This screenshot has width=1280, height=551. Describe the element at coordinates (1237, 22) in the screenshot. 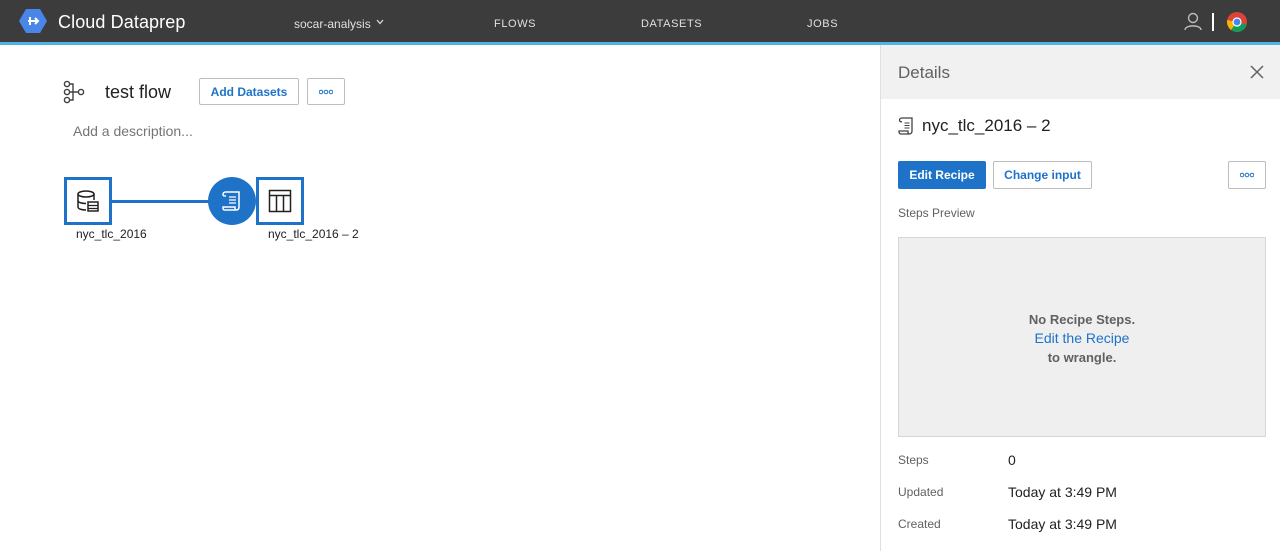

I see `chrome-icon` at that location.